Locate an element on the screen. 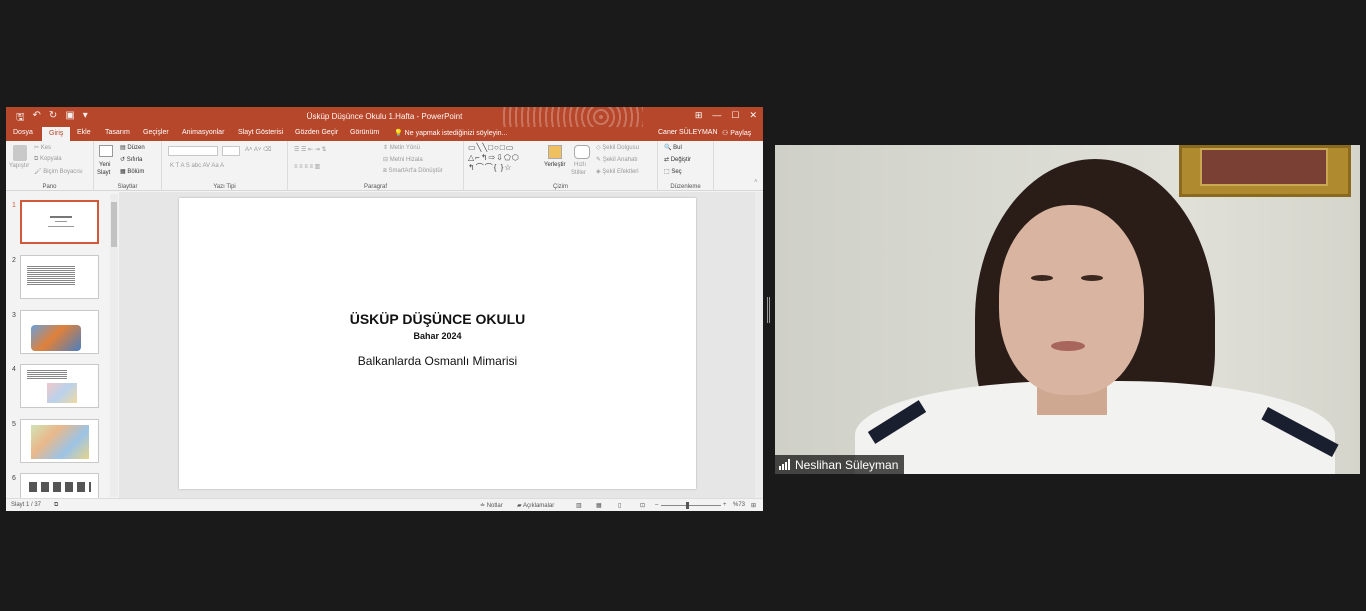 The height and width of the screenshot is (611, 1366). format-painter-button: 🖌 Biçim Boyacısı is located at coordinates (58, 171).